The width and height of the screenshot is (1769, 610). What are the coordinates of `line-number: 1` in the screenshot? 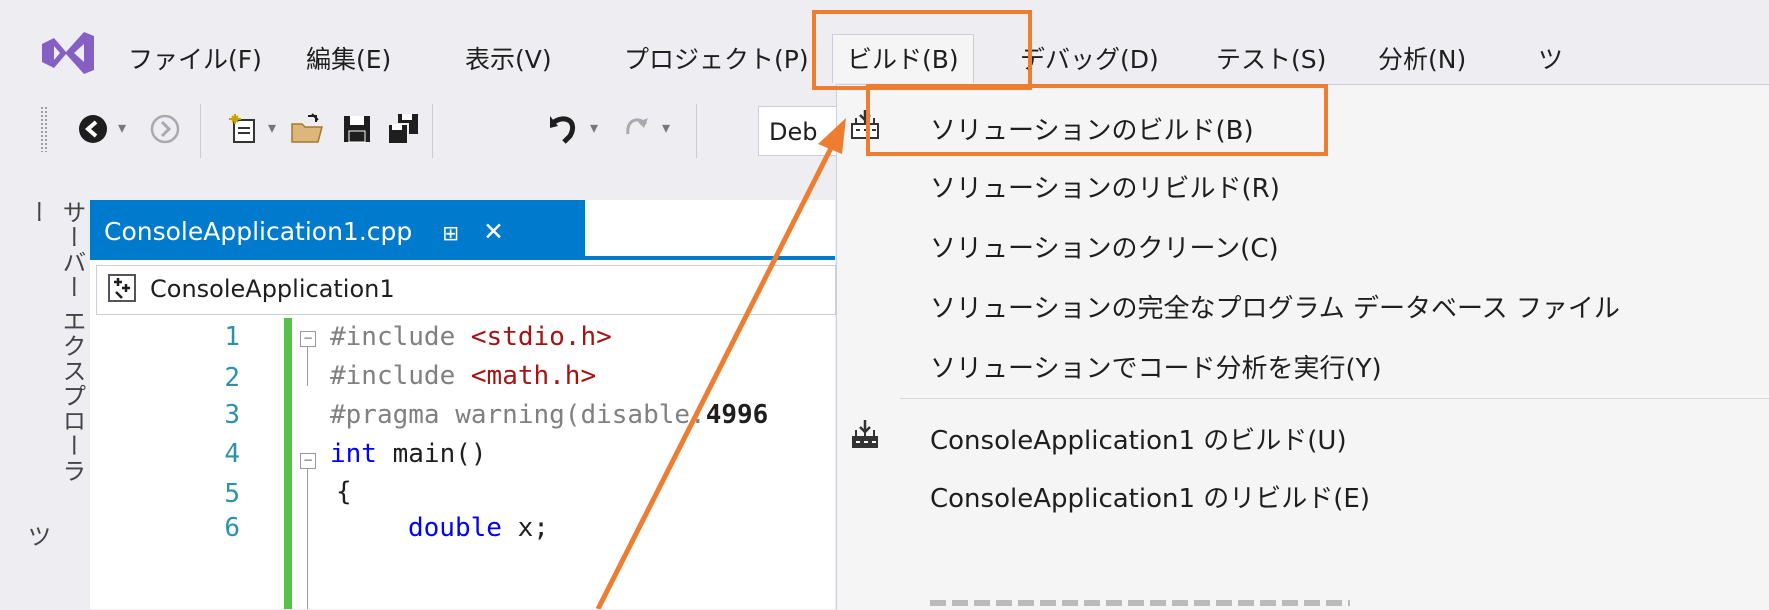 It's located at (232, 337).